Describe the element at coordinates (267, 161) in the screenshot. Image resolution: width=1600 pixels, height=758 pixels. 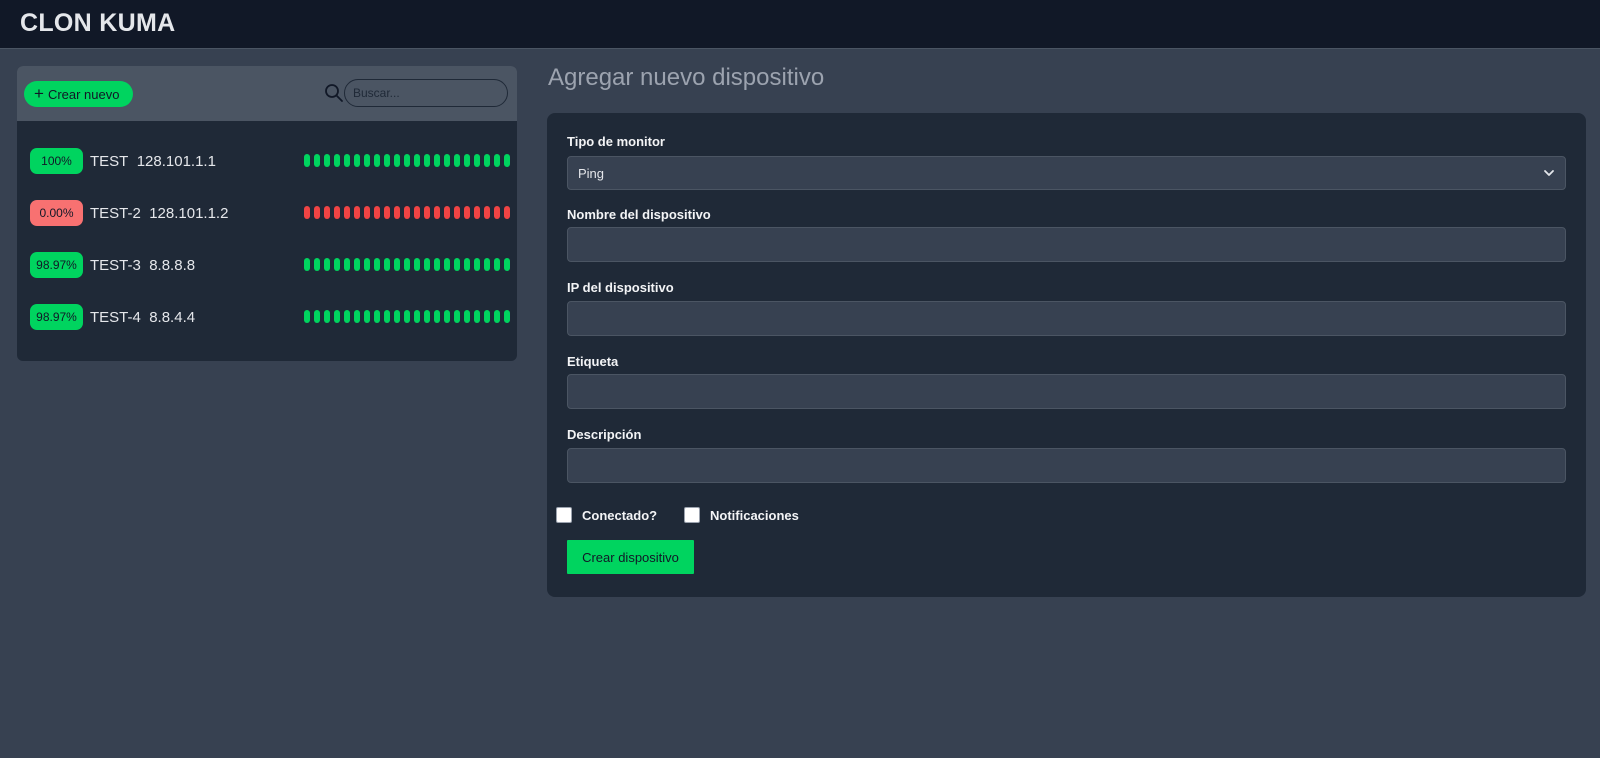
I see `device-row: 100% TEST 128.101.1.1` at that location.